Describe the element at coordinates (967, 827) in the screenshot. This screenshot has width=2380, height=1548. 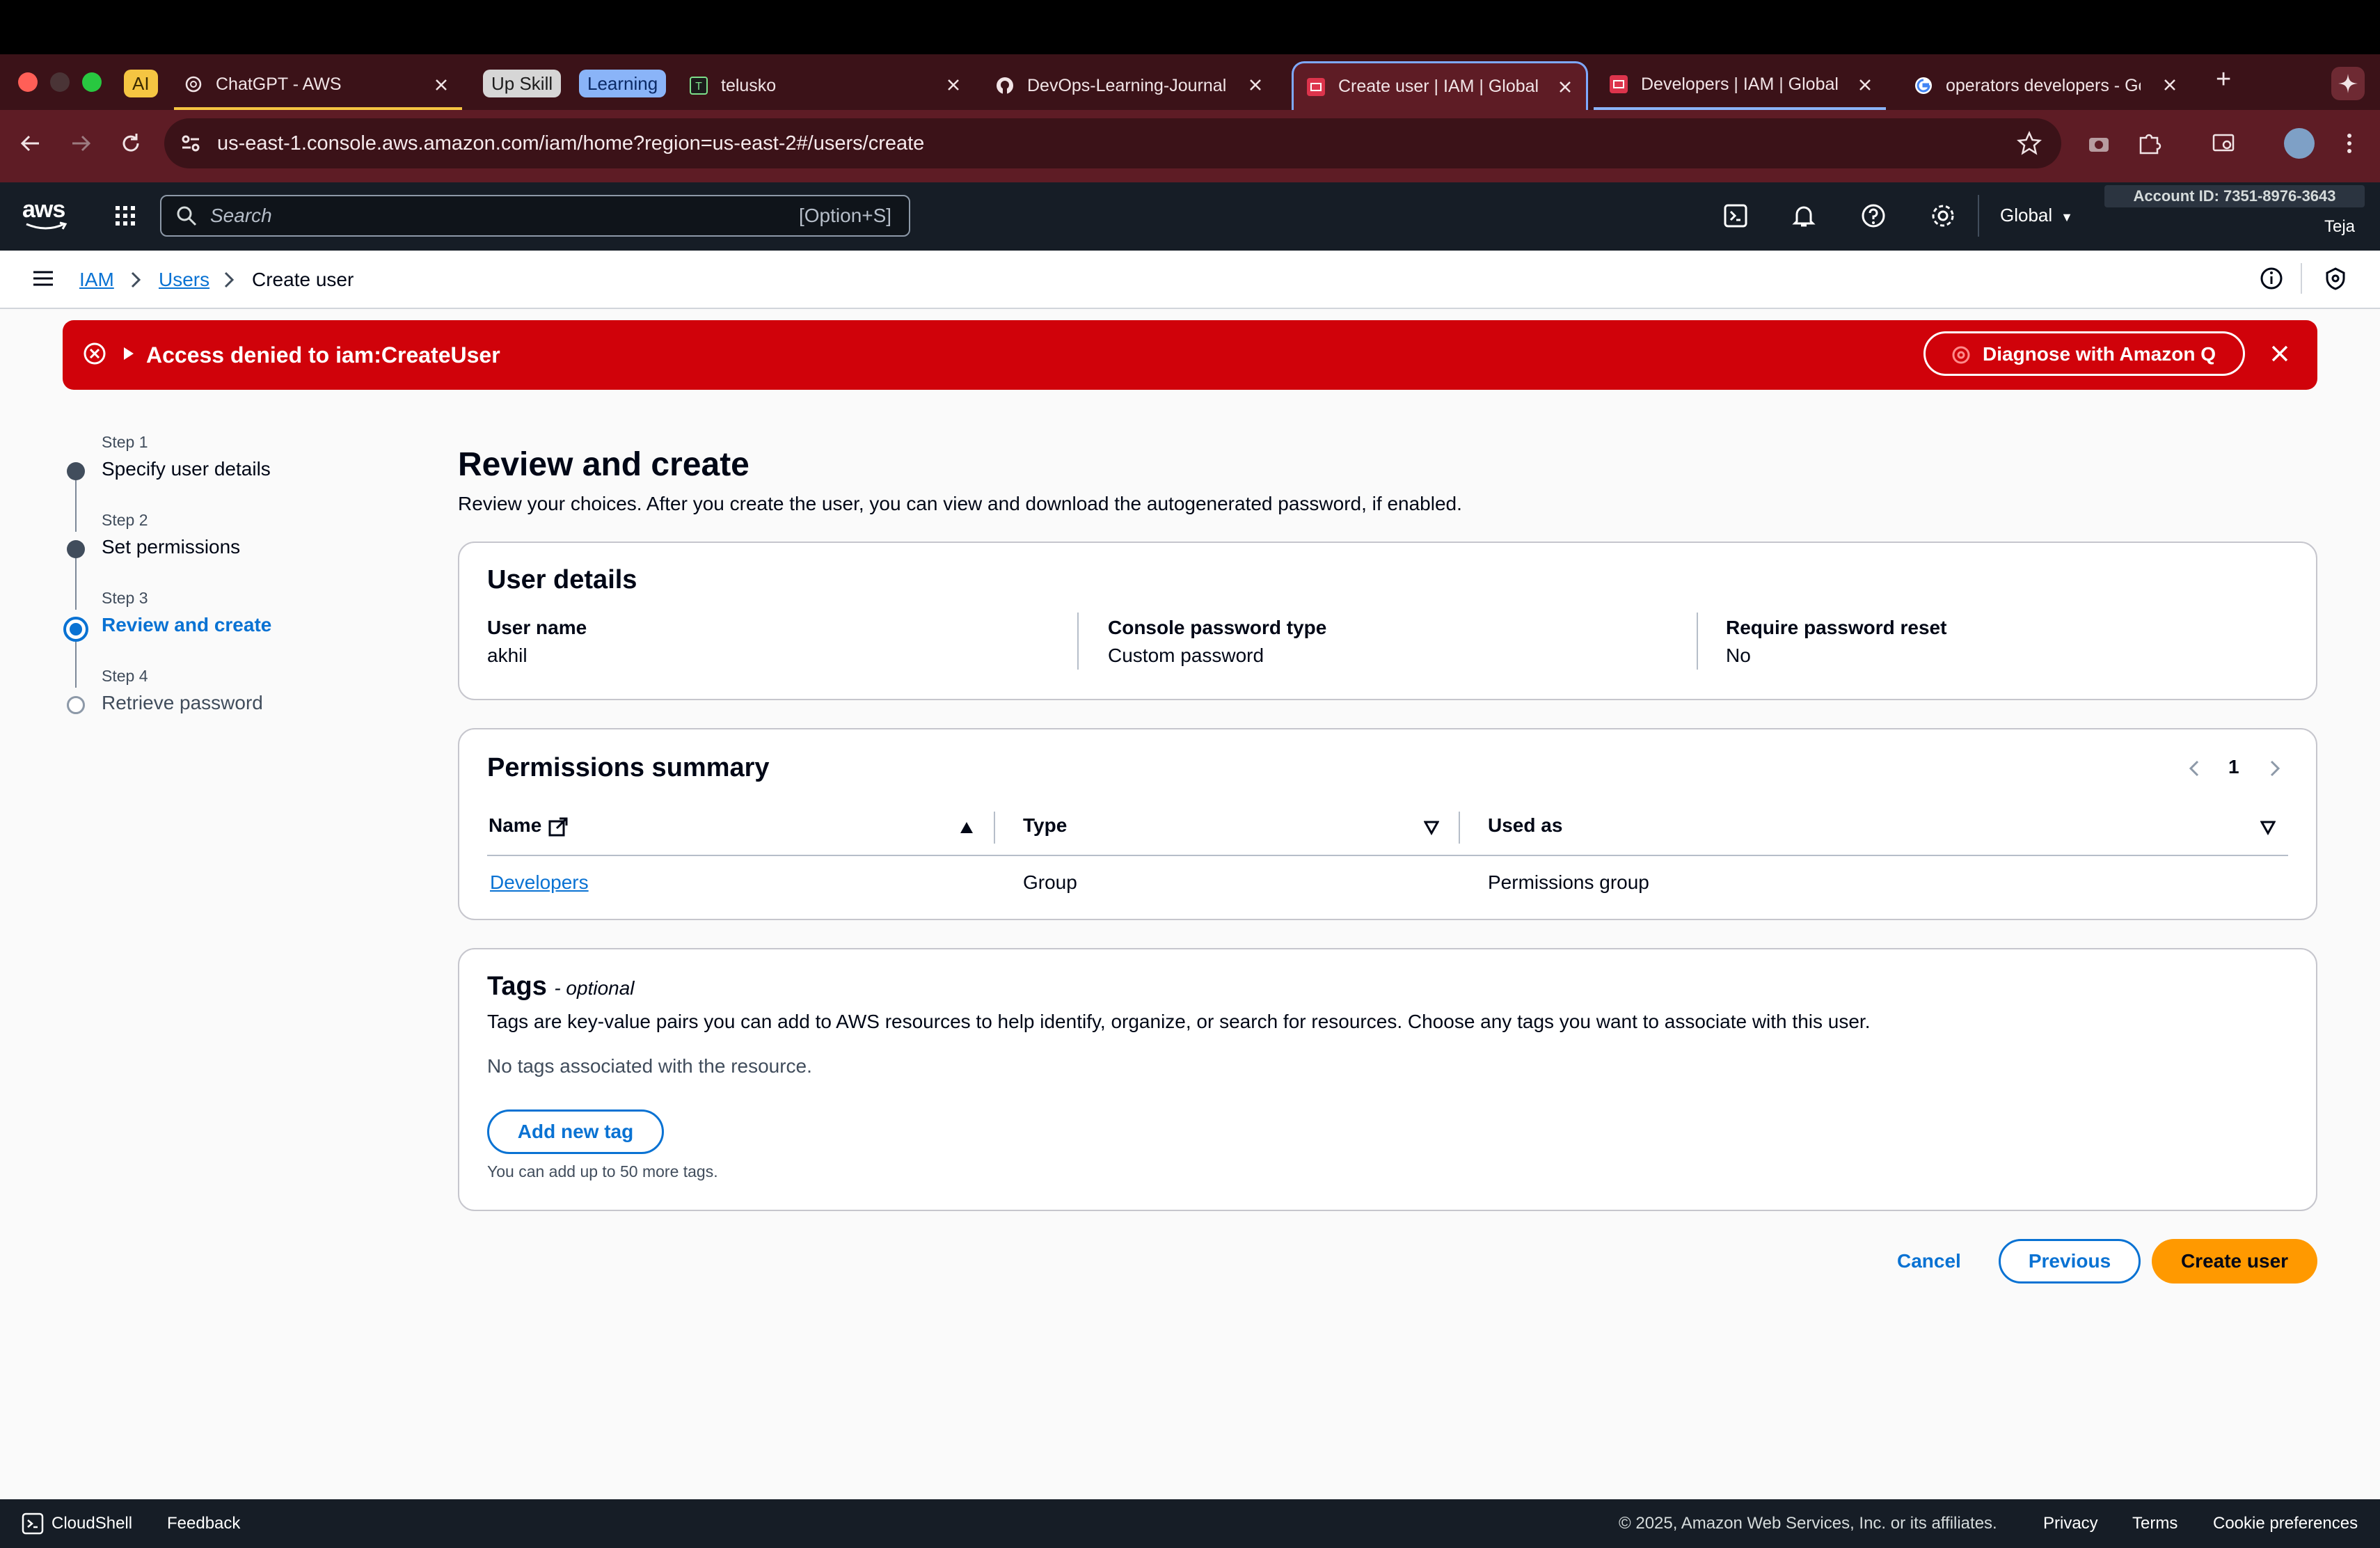
I see `sort-ascending-icon` at that location.